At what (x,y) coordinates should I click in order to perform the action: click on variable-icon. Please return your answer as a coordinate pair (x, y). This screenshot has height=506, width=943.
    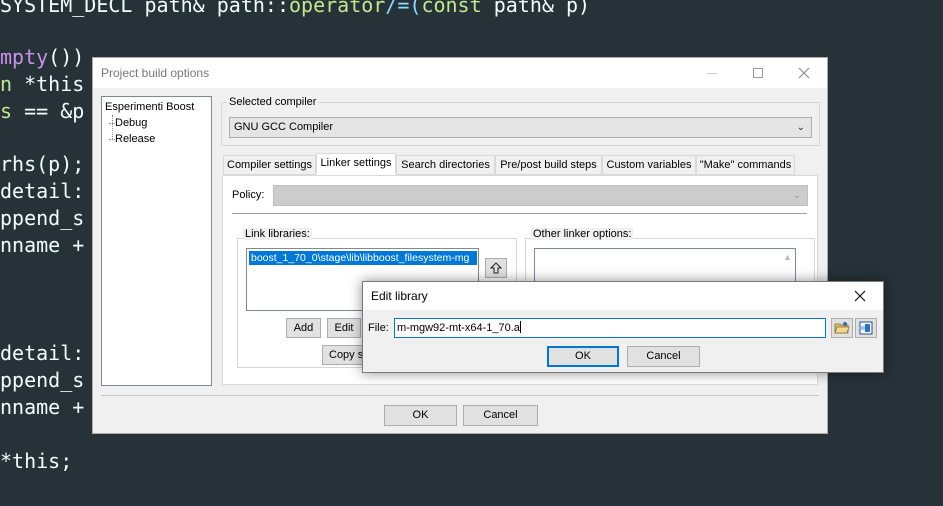
    Looking at the image, I should click on (866, 328).